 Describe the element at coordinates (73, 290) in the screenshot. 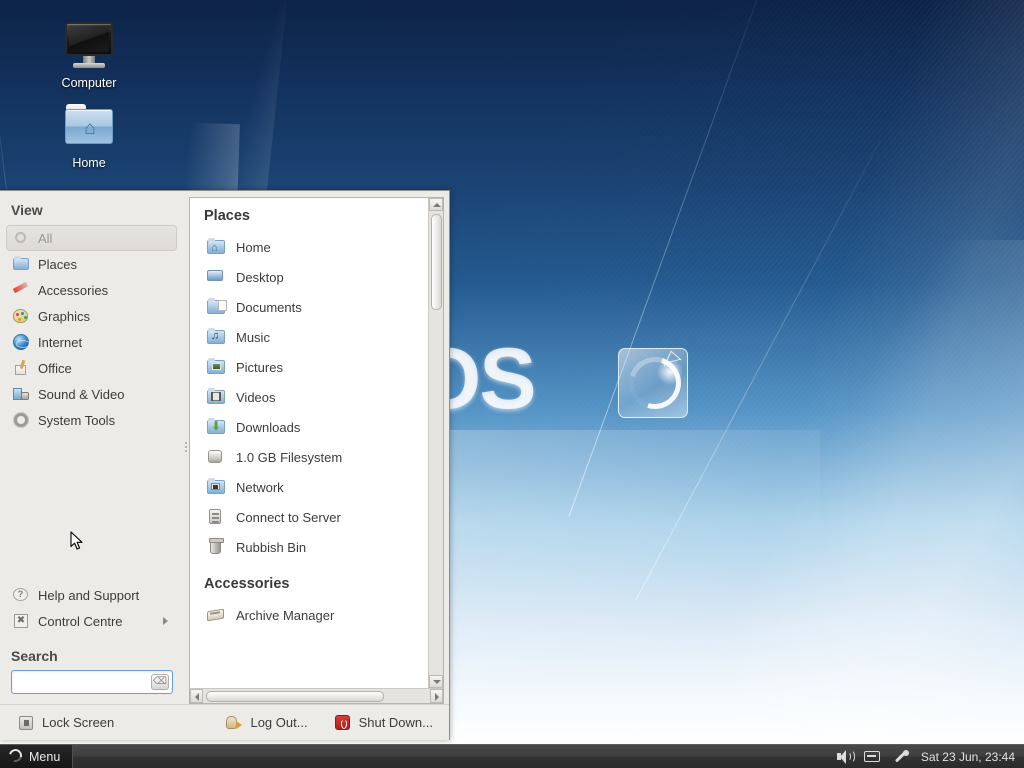

I see `sidebar-item-label: Accessories` at that location.